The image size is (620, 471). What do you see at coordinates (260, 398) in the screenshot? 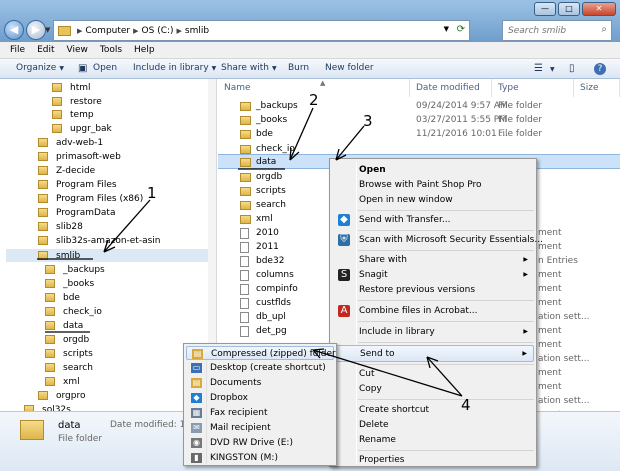
I see `send-to-dropbox: ◆ Dropbox` at bounding box center [260, 398].